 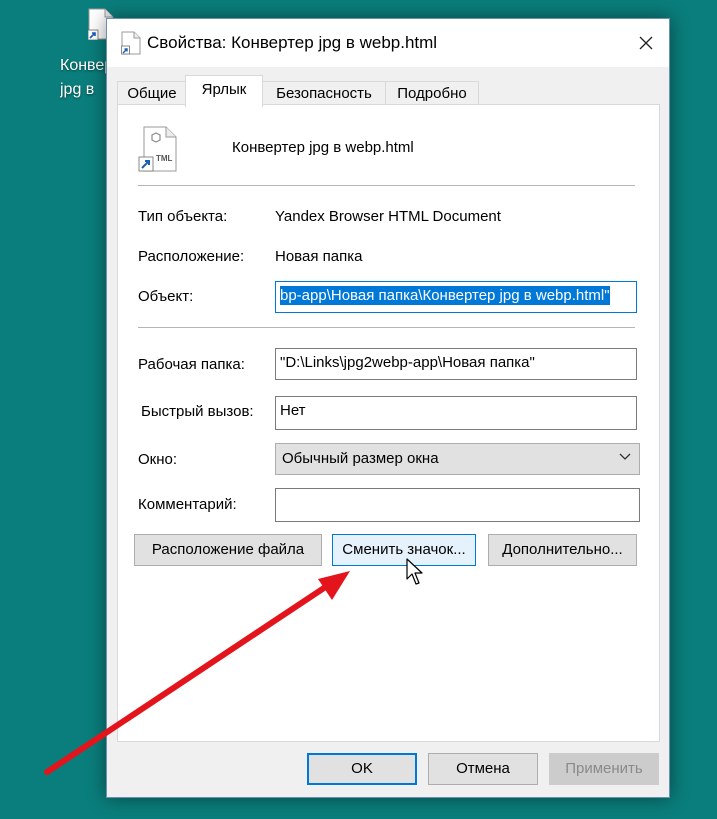 What do you see at coordinates (414, 571) in the screenshot?
I see `mouse-cursor-icon` at bounding box center [414, 571].